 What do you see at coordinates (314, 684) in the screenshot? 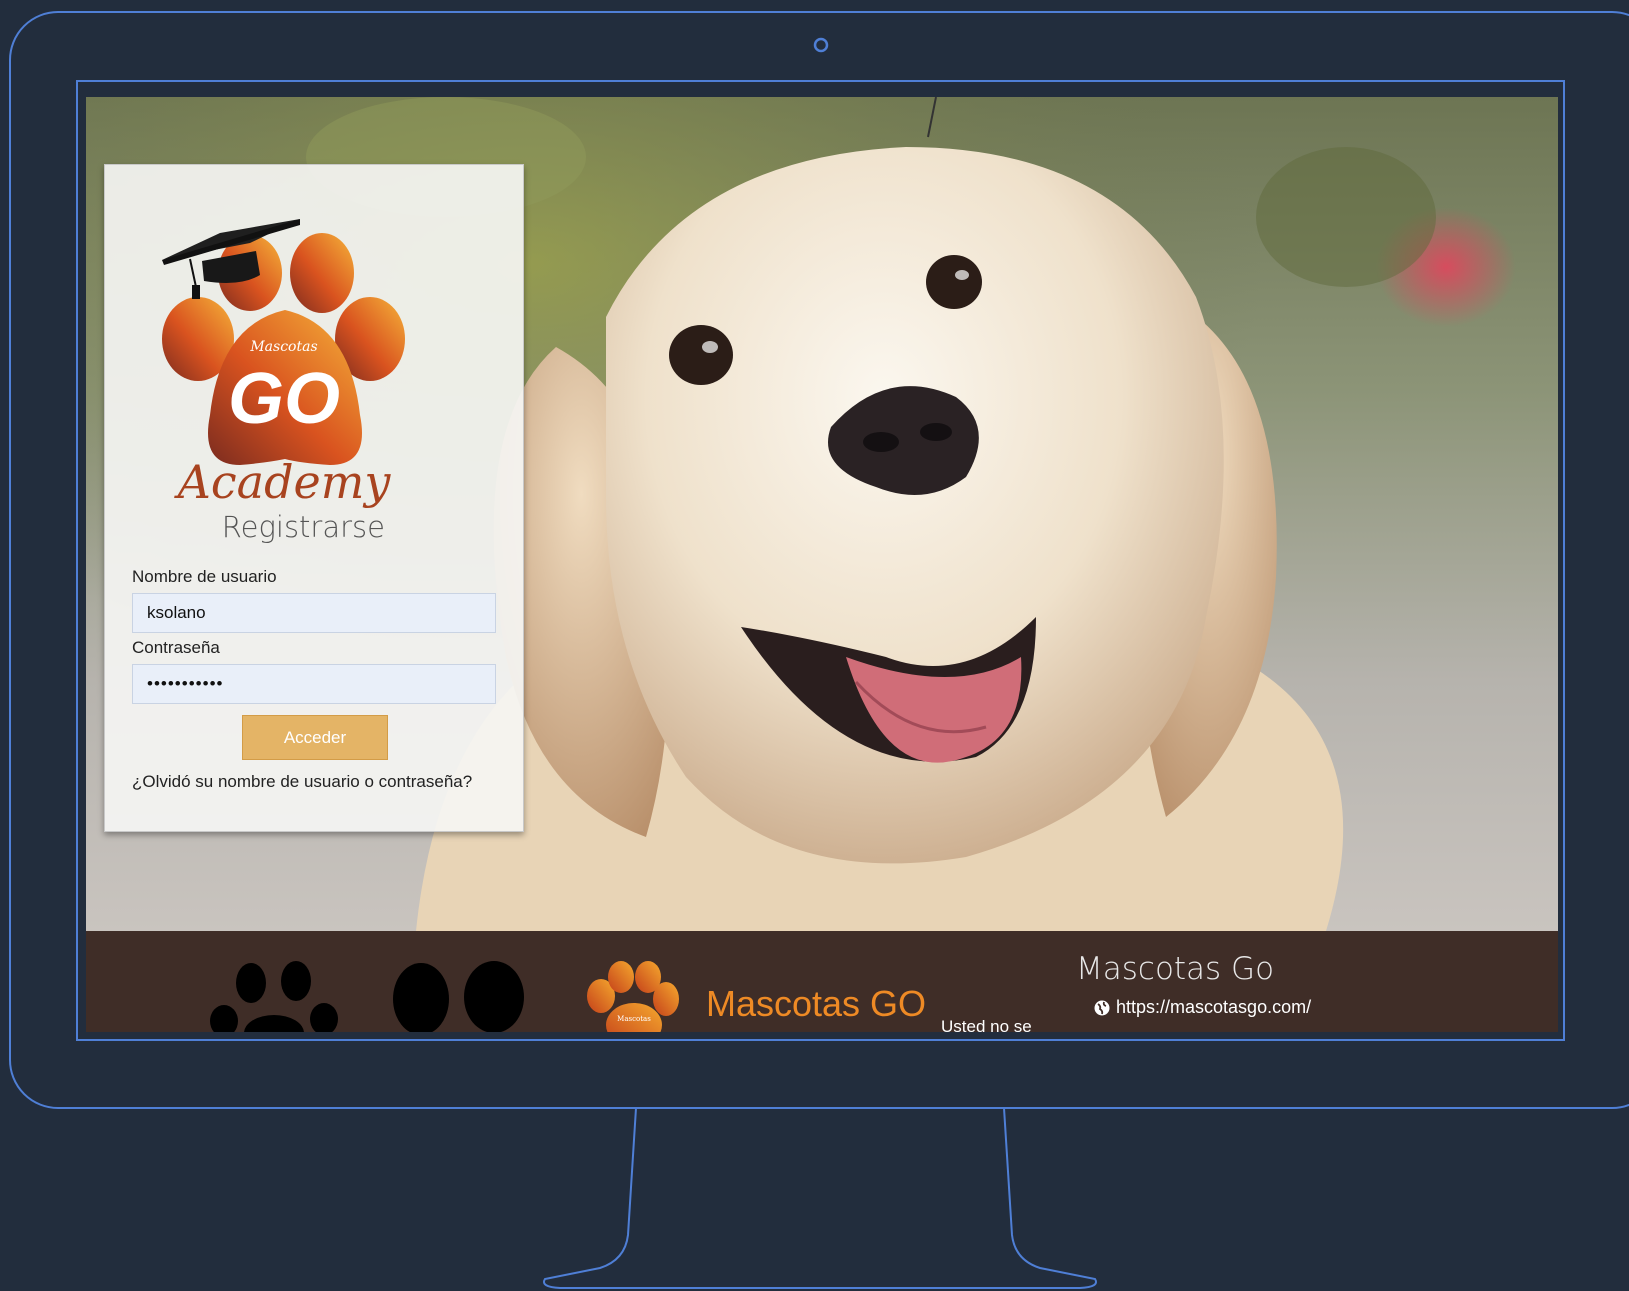
I see `password-field: •••••••••••` at bounding box center [314, 684].